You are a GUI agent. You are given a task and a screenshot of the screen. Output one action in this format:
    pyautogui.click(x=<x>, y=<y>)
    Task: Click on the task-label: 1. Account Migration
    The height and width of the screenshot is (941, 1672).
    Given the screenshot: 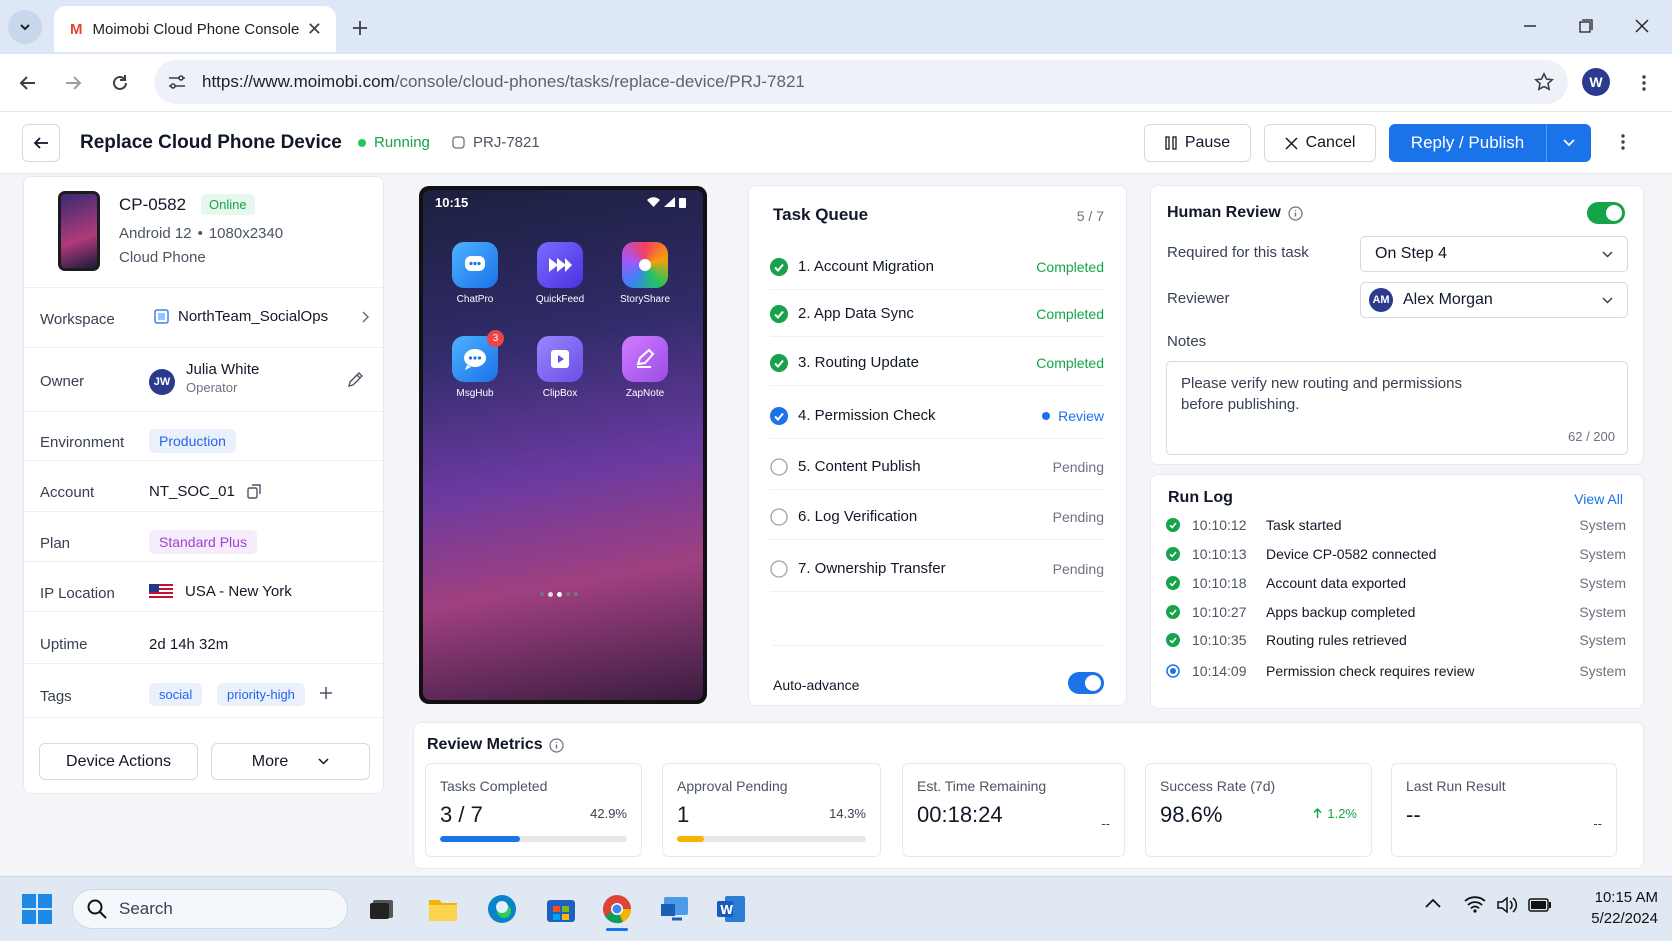 What is the action you would take?
    pyautogui.click(x=866, y=266)
    